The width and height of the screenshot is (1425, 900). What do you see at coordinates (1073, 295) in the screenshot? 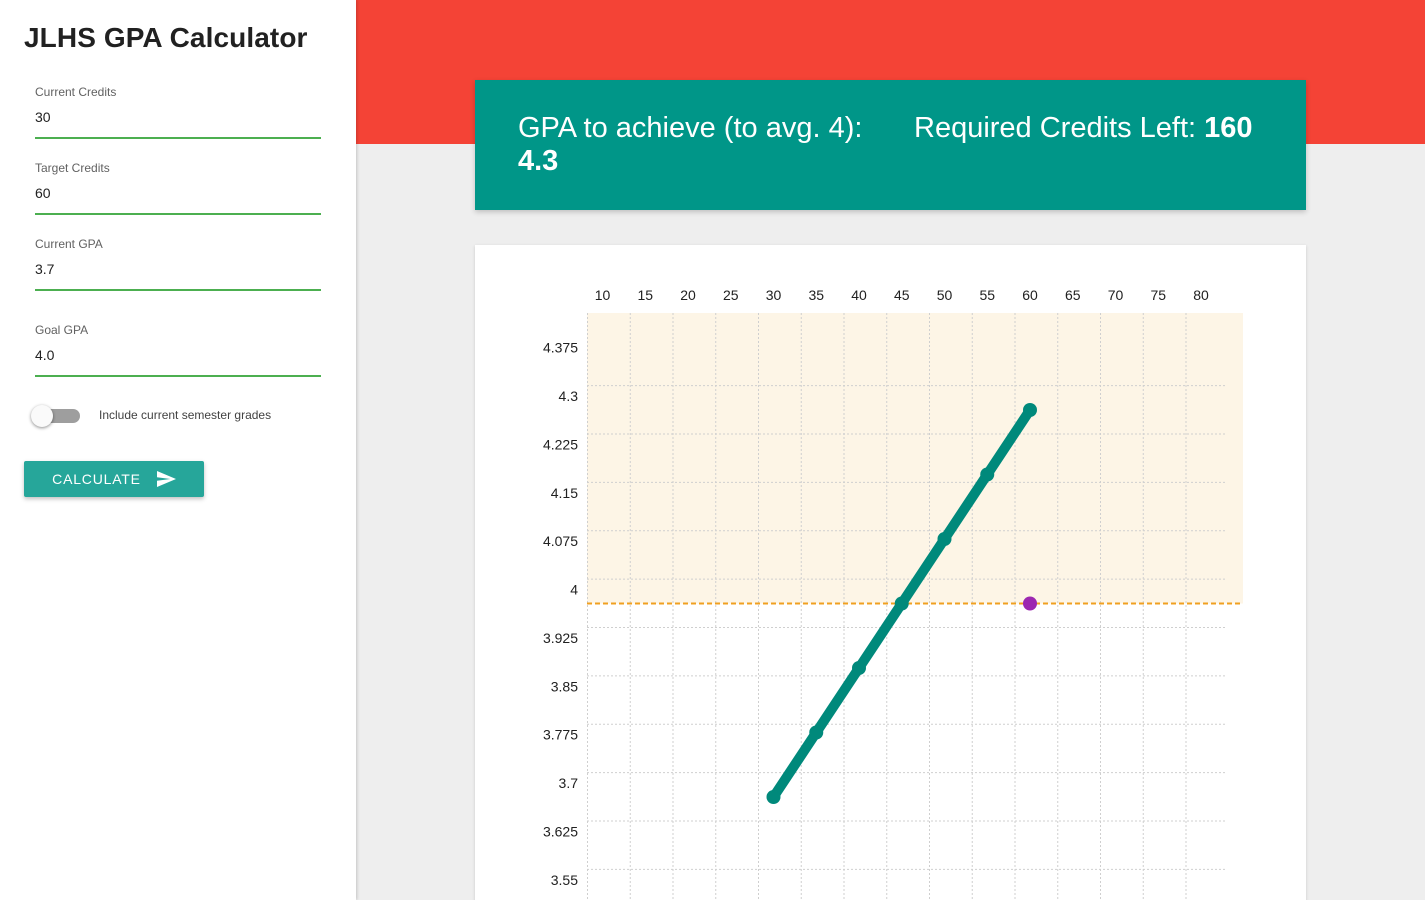
I see `x-tick-label: 65` at bounding box center [1073, 295].